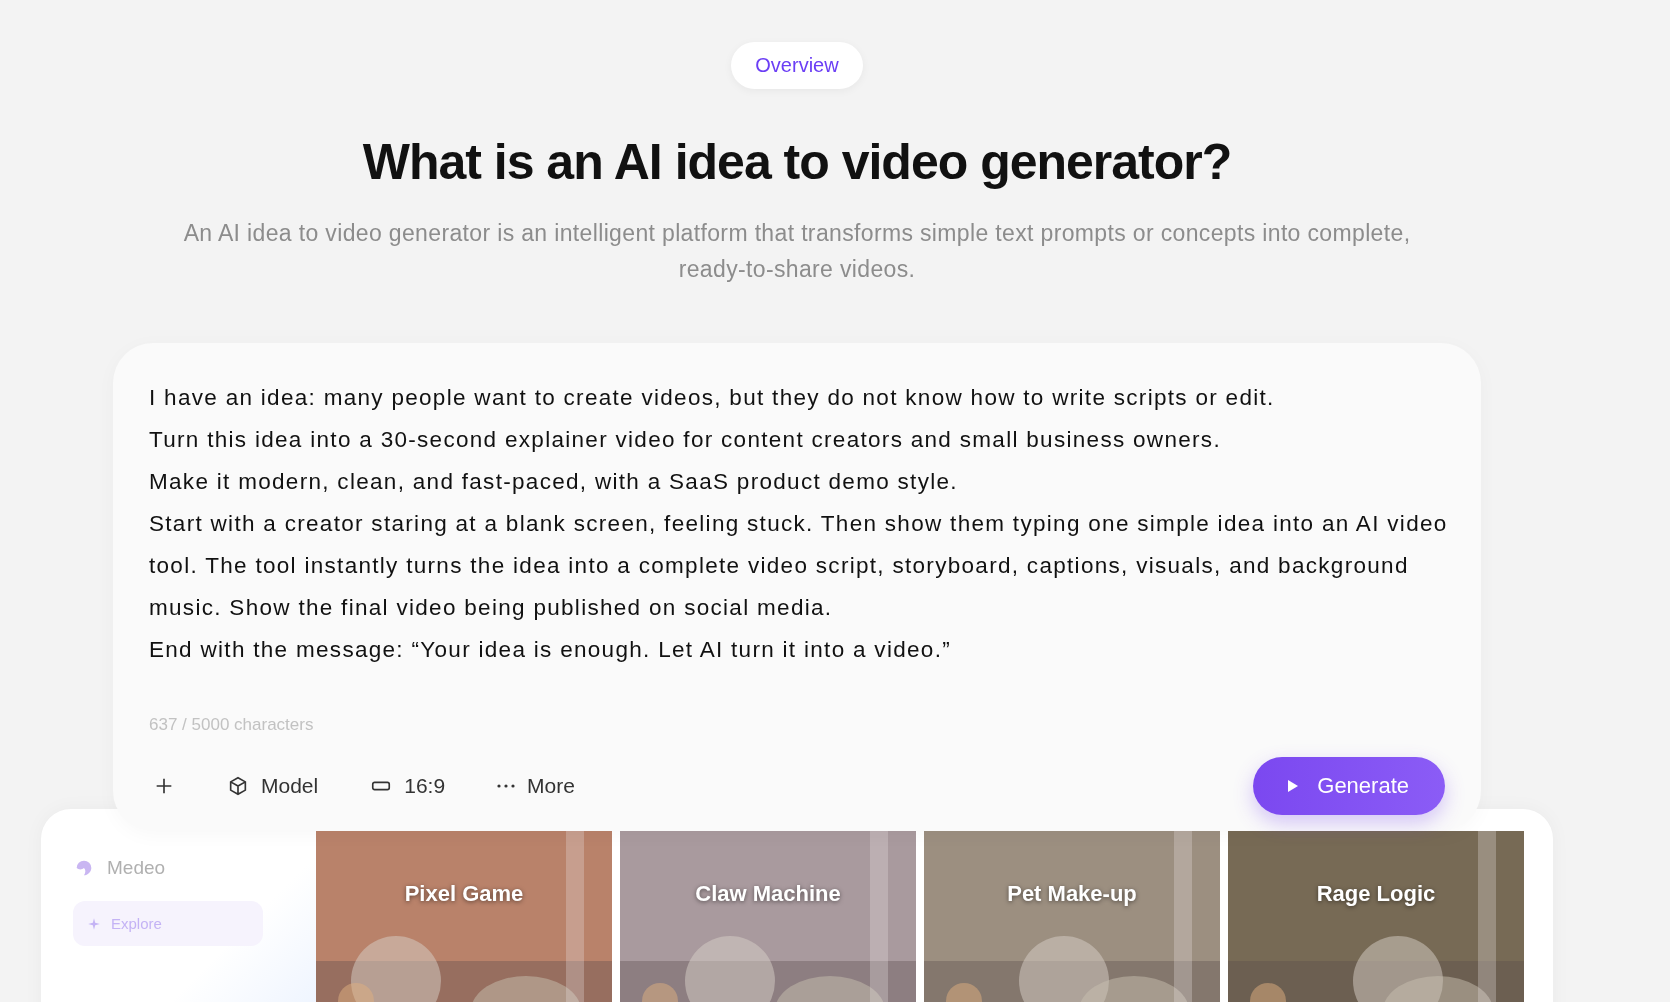  What do you see at coordinates (136, 868) in the screenshot?
I see `brand-name: Medeo` at bounding box center [136, 868].